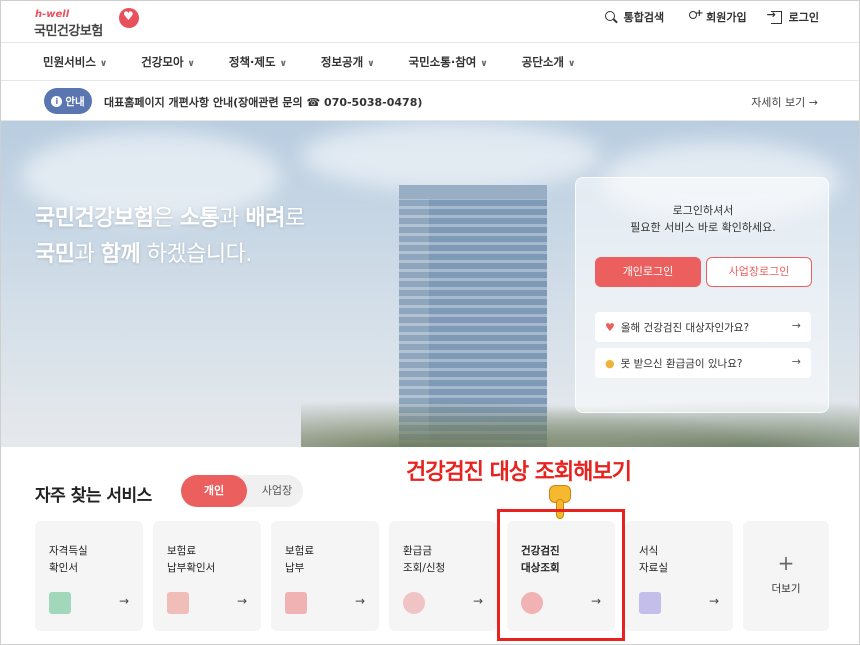 This screenshot has width=860, height=645. What do you see at coordinates (703, 227) in the screenshot?
I see `login-message-line2: 필요한 서비스 바로 확인하세요.` at bounding box center [703, 227].